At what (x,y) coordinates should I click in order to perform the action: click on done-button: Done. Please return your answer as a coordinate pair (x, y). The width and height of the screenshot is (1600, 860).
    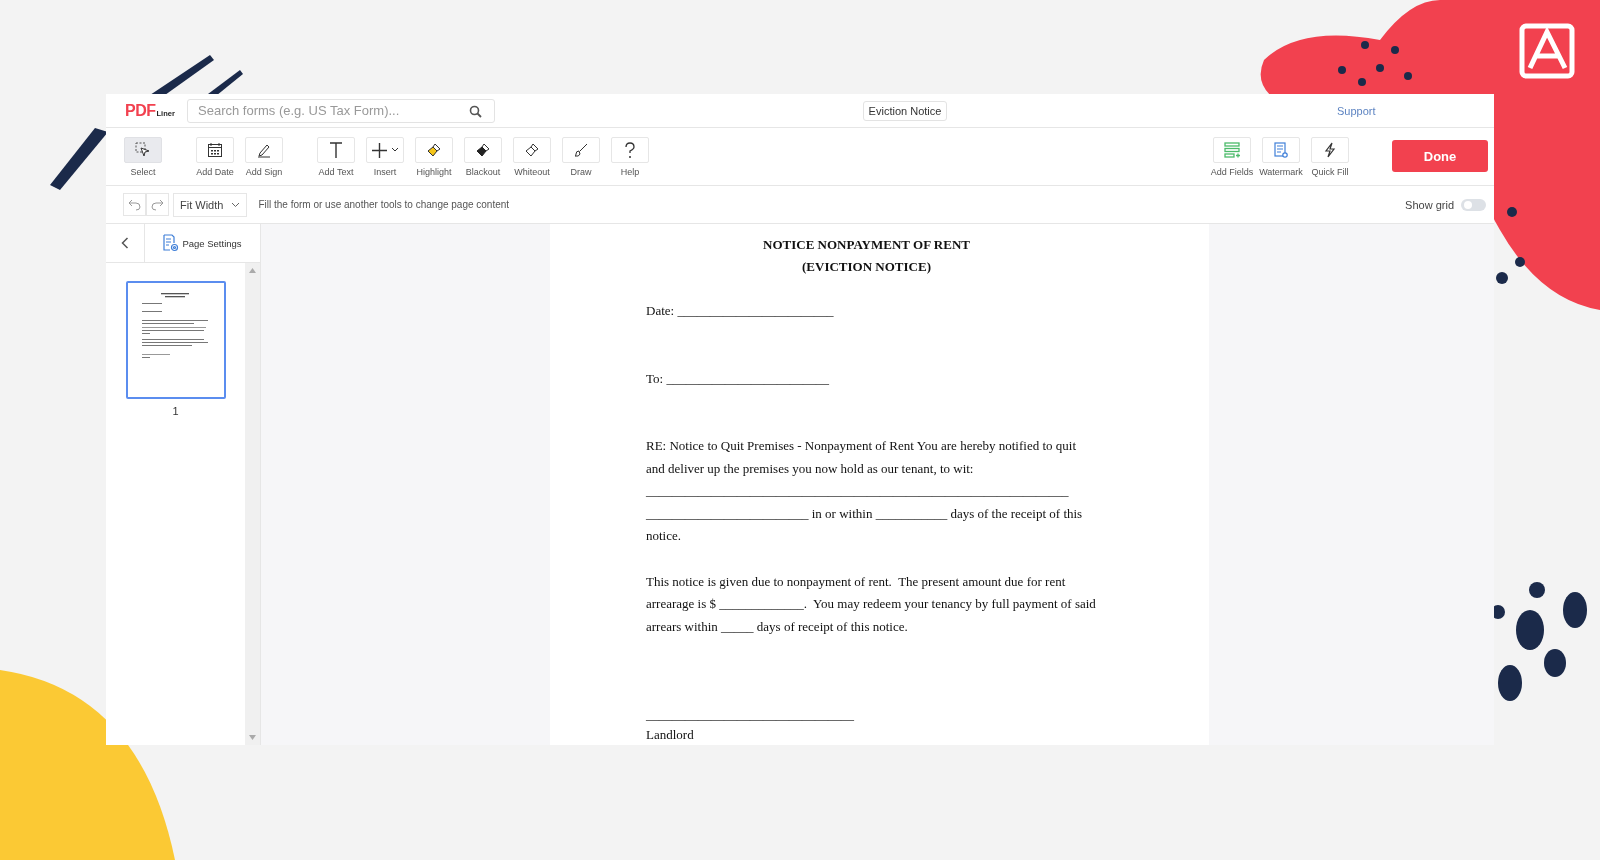
    Looking at the image, I should click on (1440, 156).